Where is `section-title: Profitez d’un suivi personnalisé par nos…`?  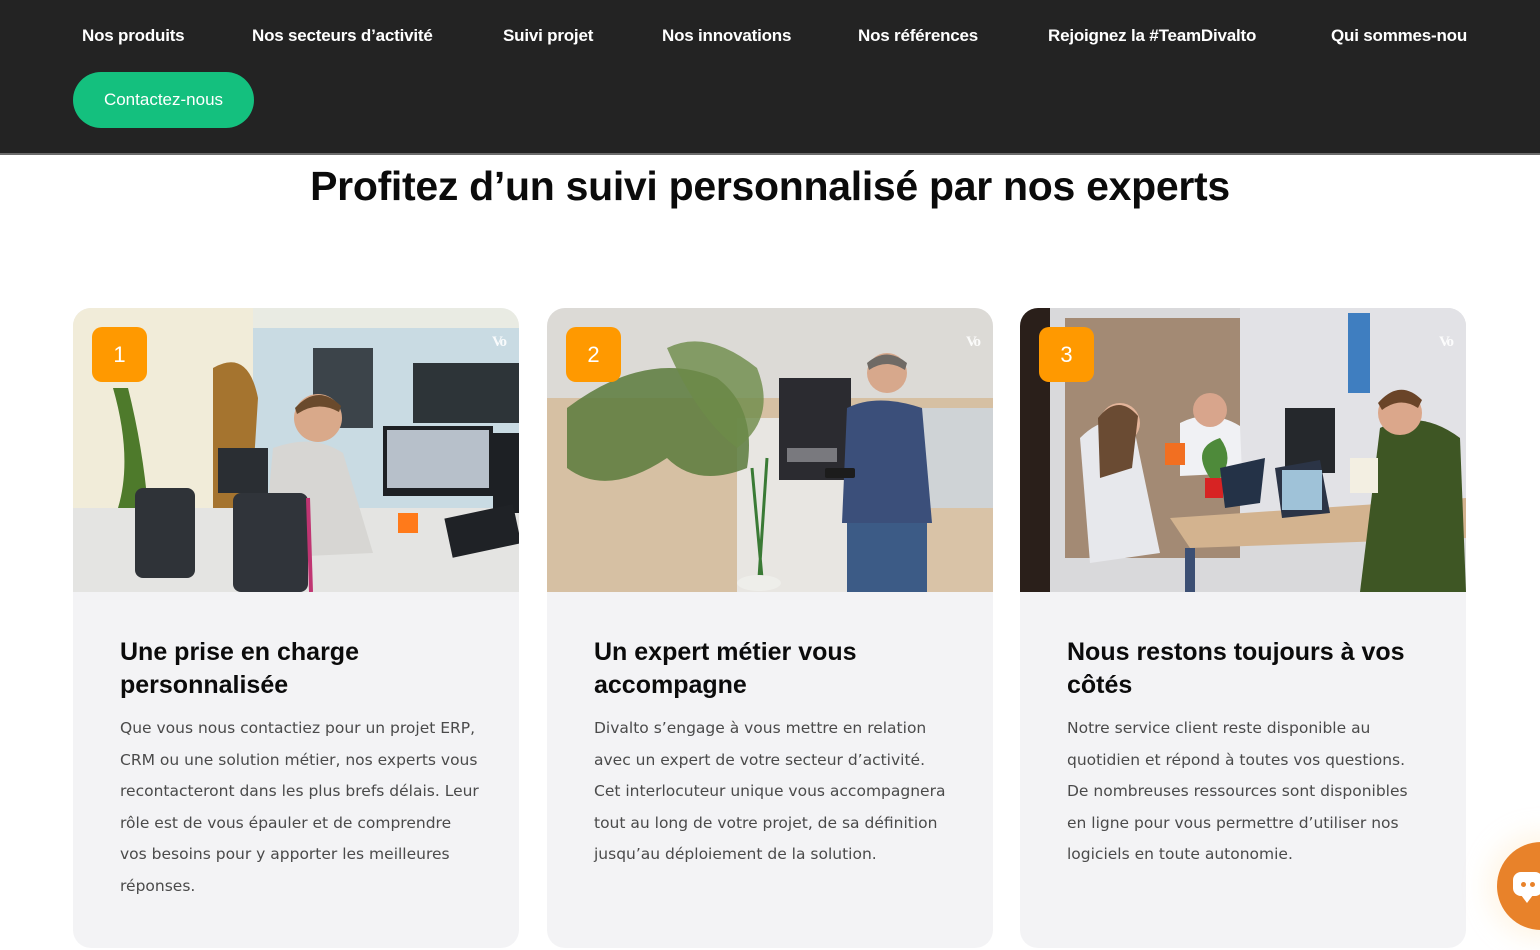
section-title: Profitez d’un suivi personnalisé par nos… is located at coordinates (770, 186).